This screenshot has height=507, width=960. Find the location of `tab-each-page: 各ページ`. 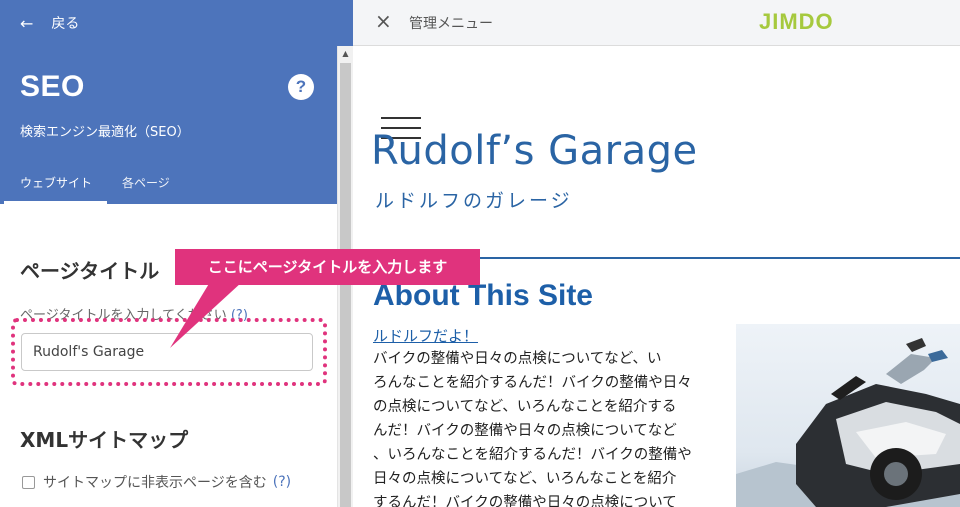

tab-each-page: 各ページ is located at coordinates (146, 189).